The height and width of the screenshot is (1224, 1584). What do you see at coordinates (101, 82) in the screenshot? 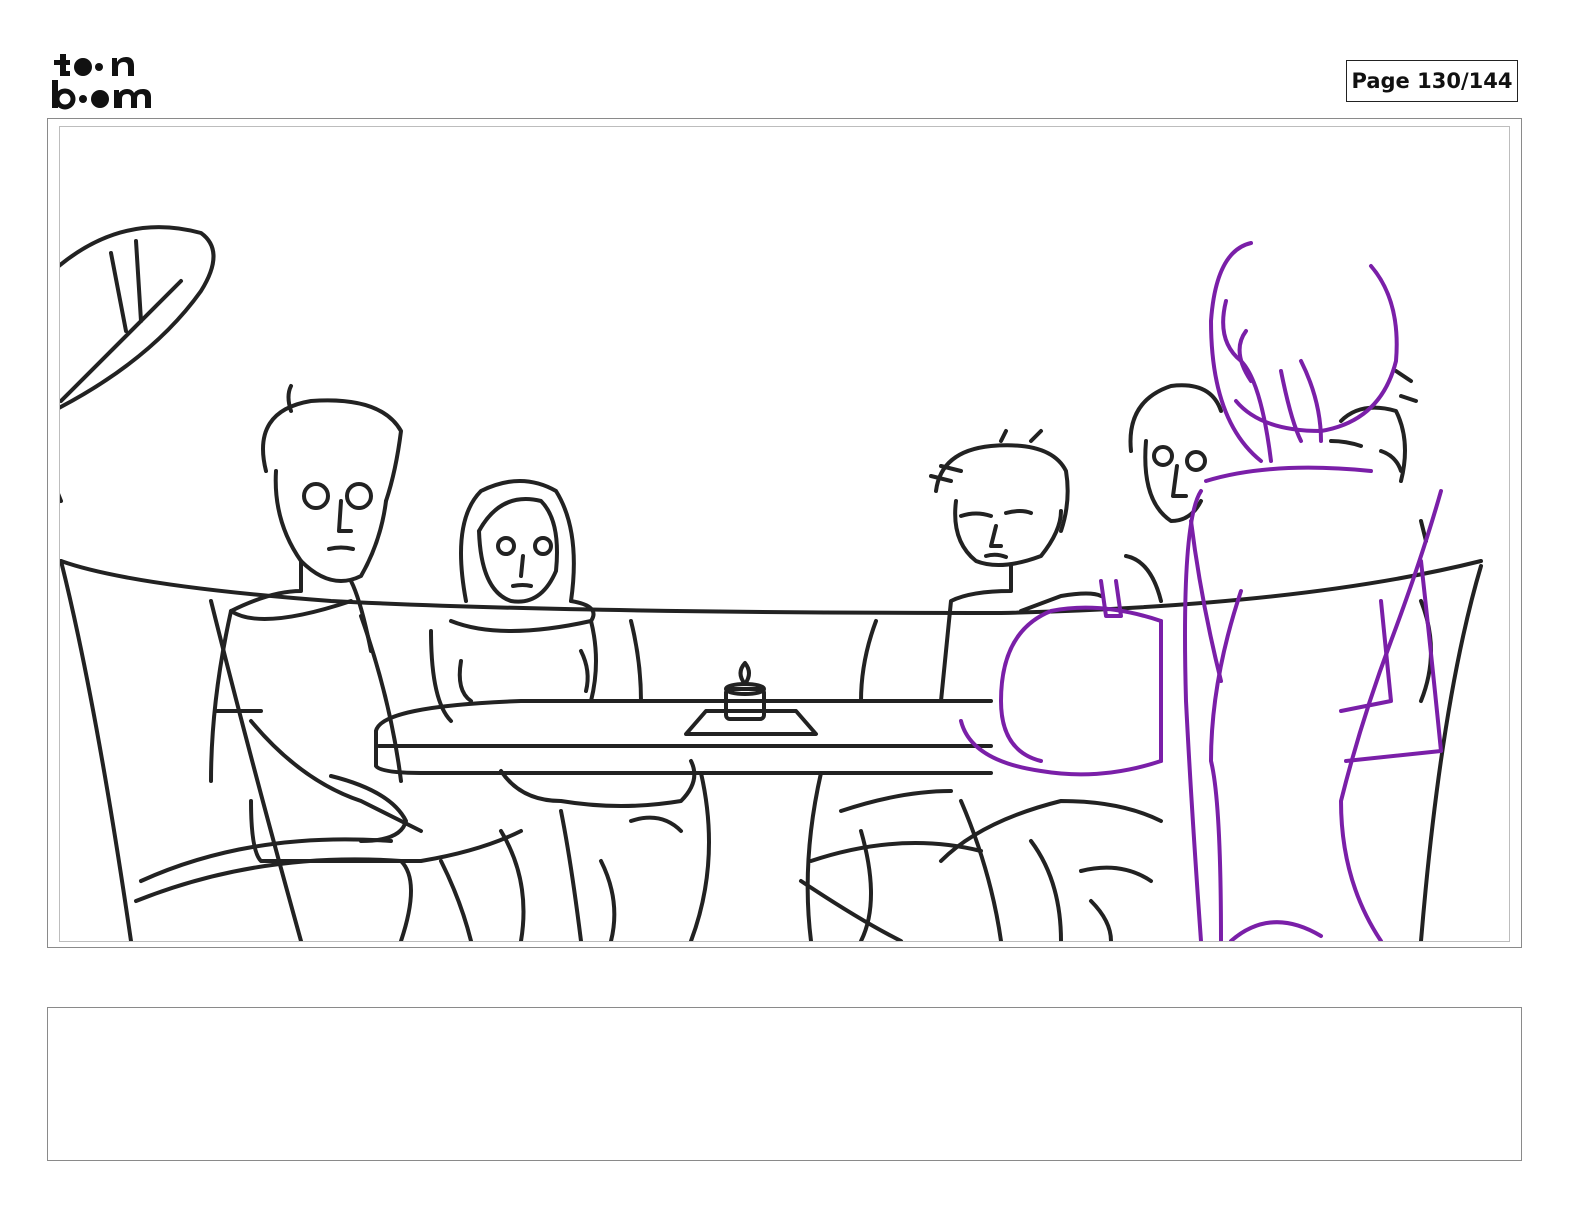
I see `toon-boom-logo` at bounding box center [101, 82].